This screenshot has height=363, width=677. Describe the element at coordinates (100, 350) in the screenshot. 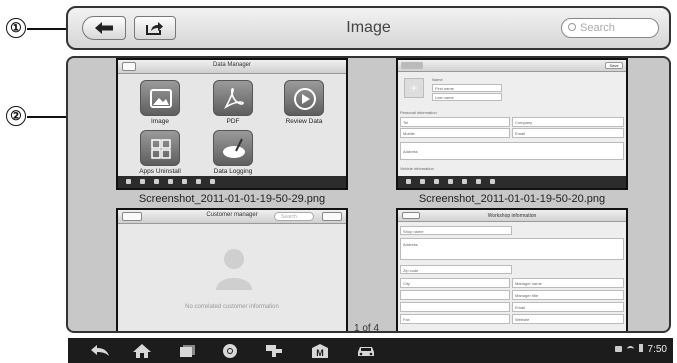

I see `back-icon` at that location.